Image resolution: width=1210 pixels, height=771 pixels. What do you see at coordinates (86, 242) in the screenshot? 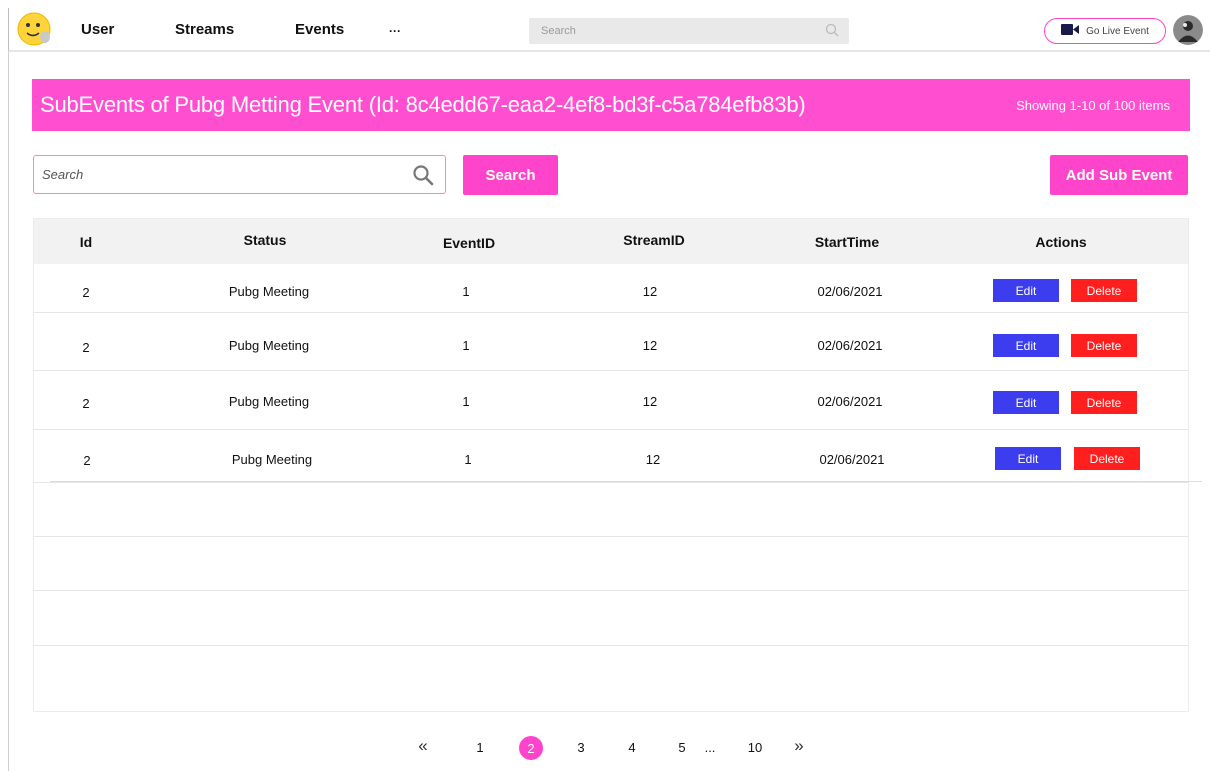
I see `column-header-id: Id` at bounding box center [86, 242].